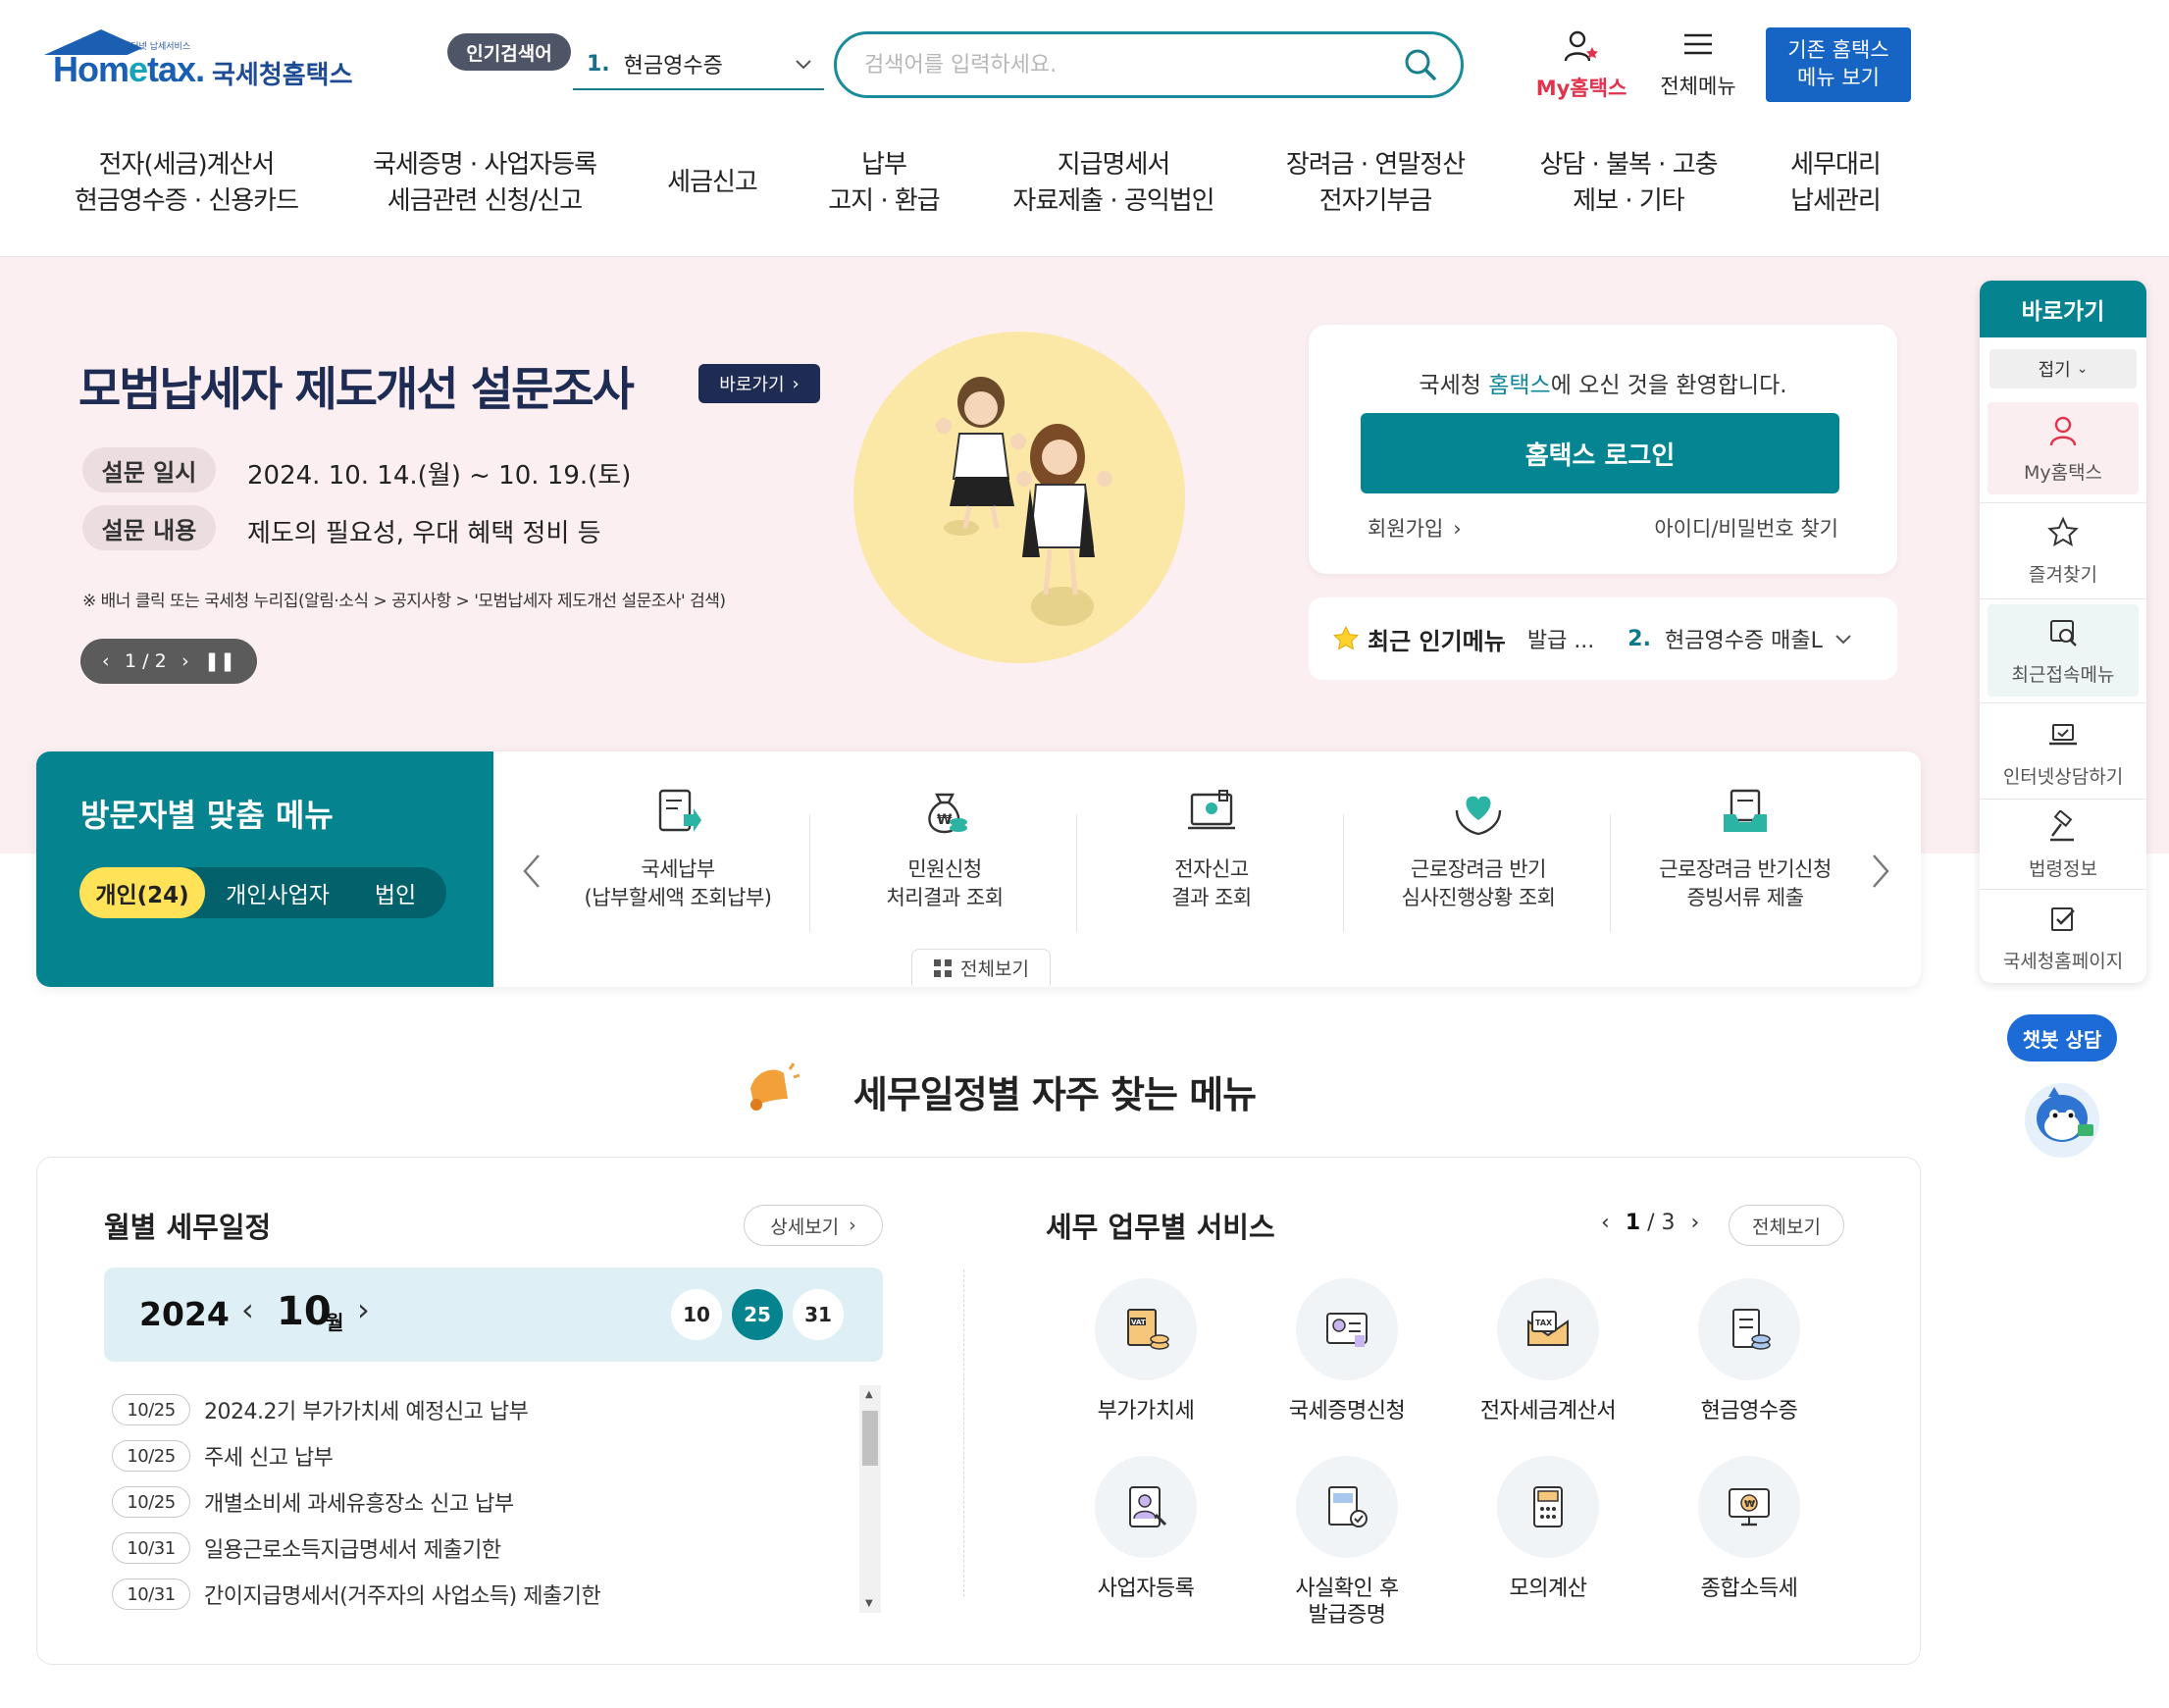  I want to click on all-menu-button: 전체메뉴, so click(1698, 65).